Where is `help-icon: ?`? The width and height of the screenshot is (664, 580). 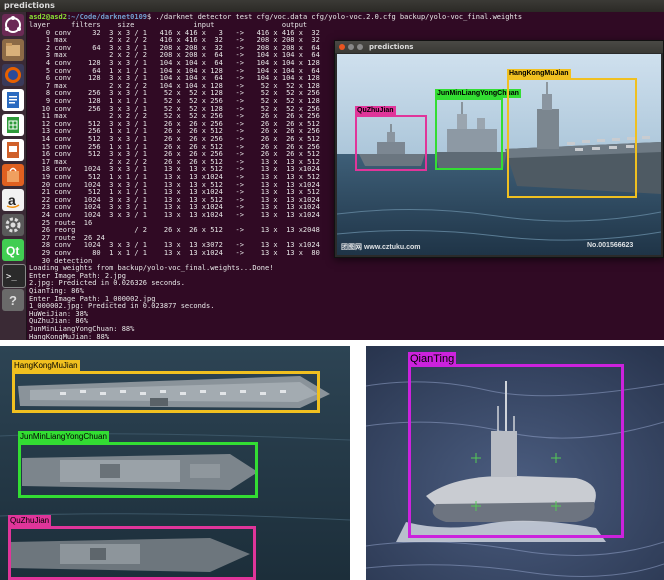 help-icon: ? is located at coordinates (13, 300).